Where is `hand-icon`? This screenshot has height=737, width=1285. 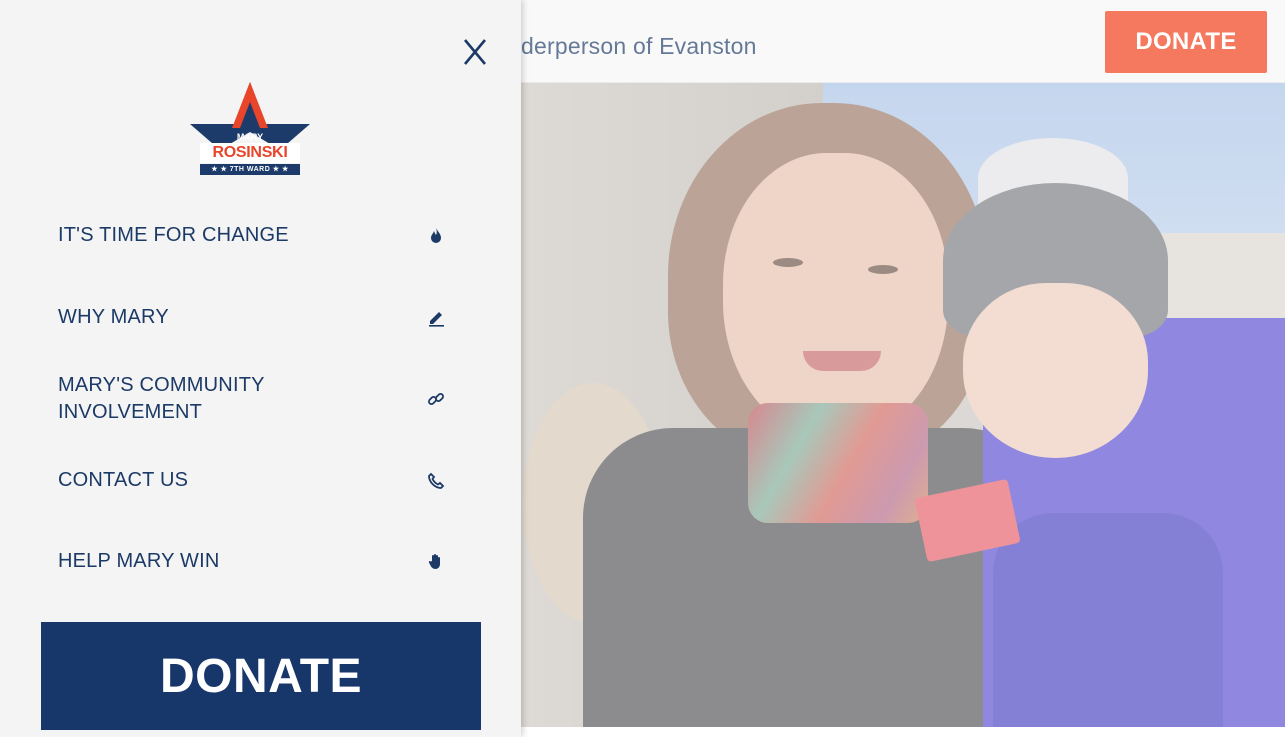 hand-icon is located at coordinates (436, 562).